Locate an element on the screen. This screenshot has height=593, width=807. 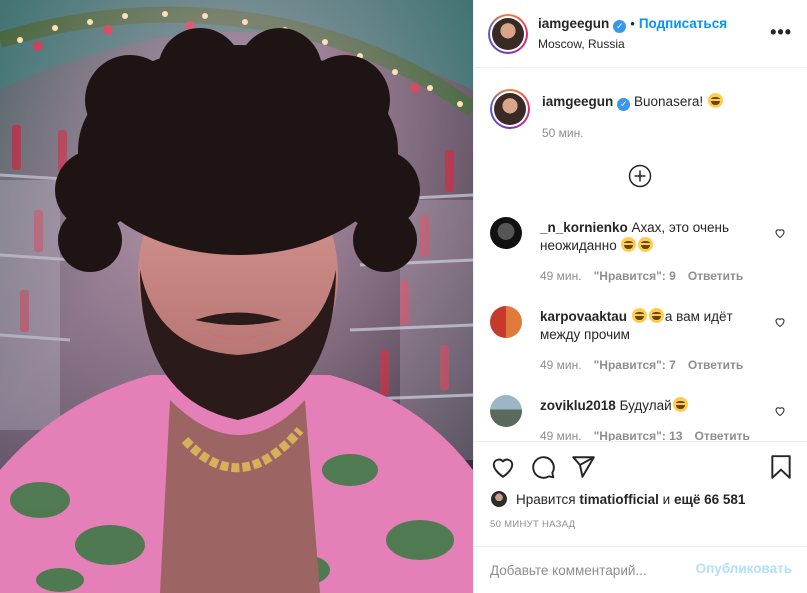
comment-text-line: неожиданно is located at coordinates (578, 245).